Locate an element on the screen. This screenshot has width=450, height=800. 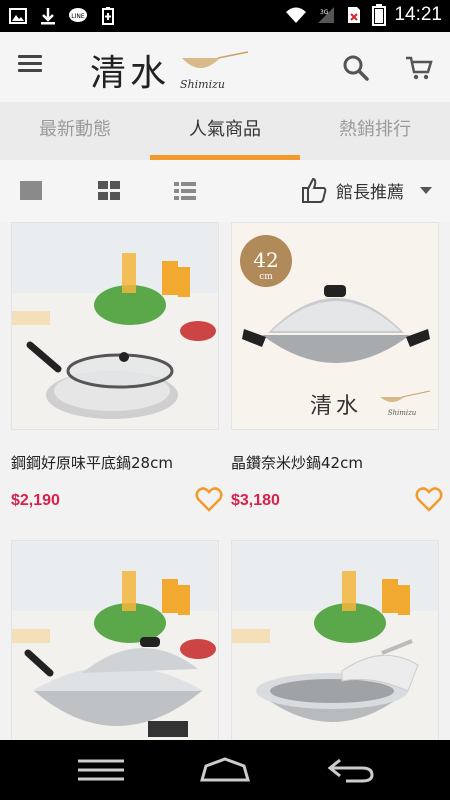
list-view-icon is located at coordinates (186, 191).